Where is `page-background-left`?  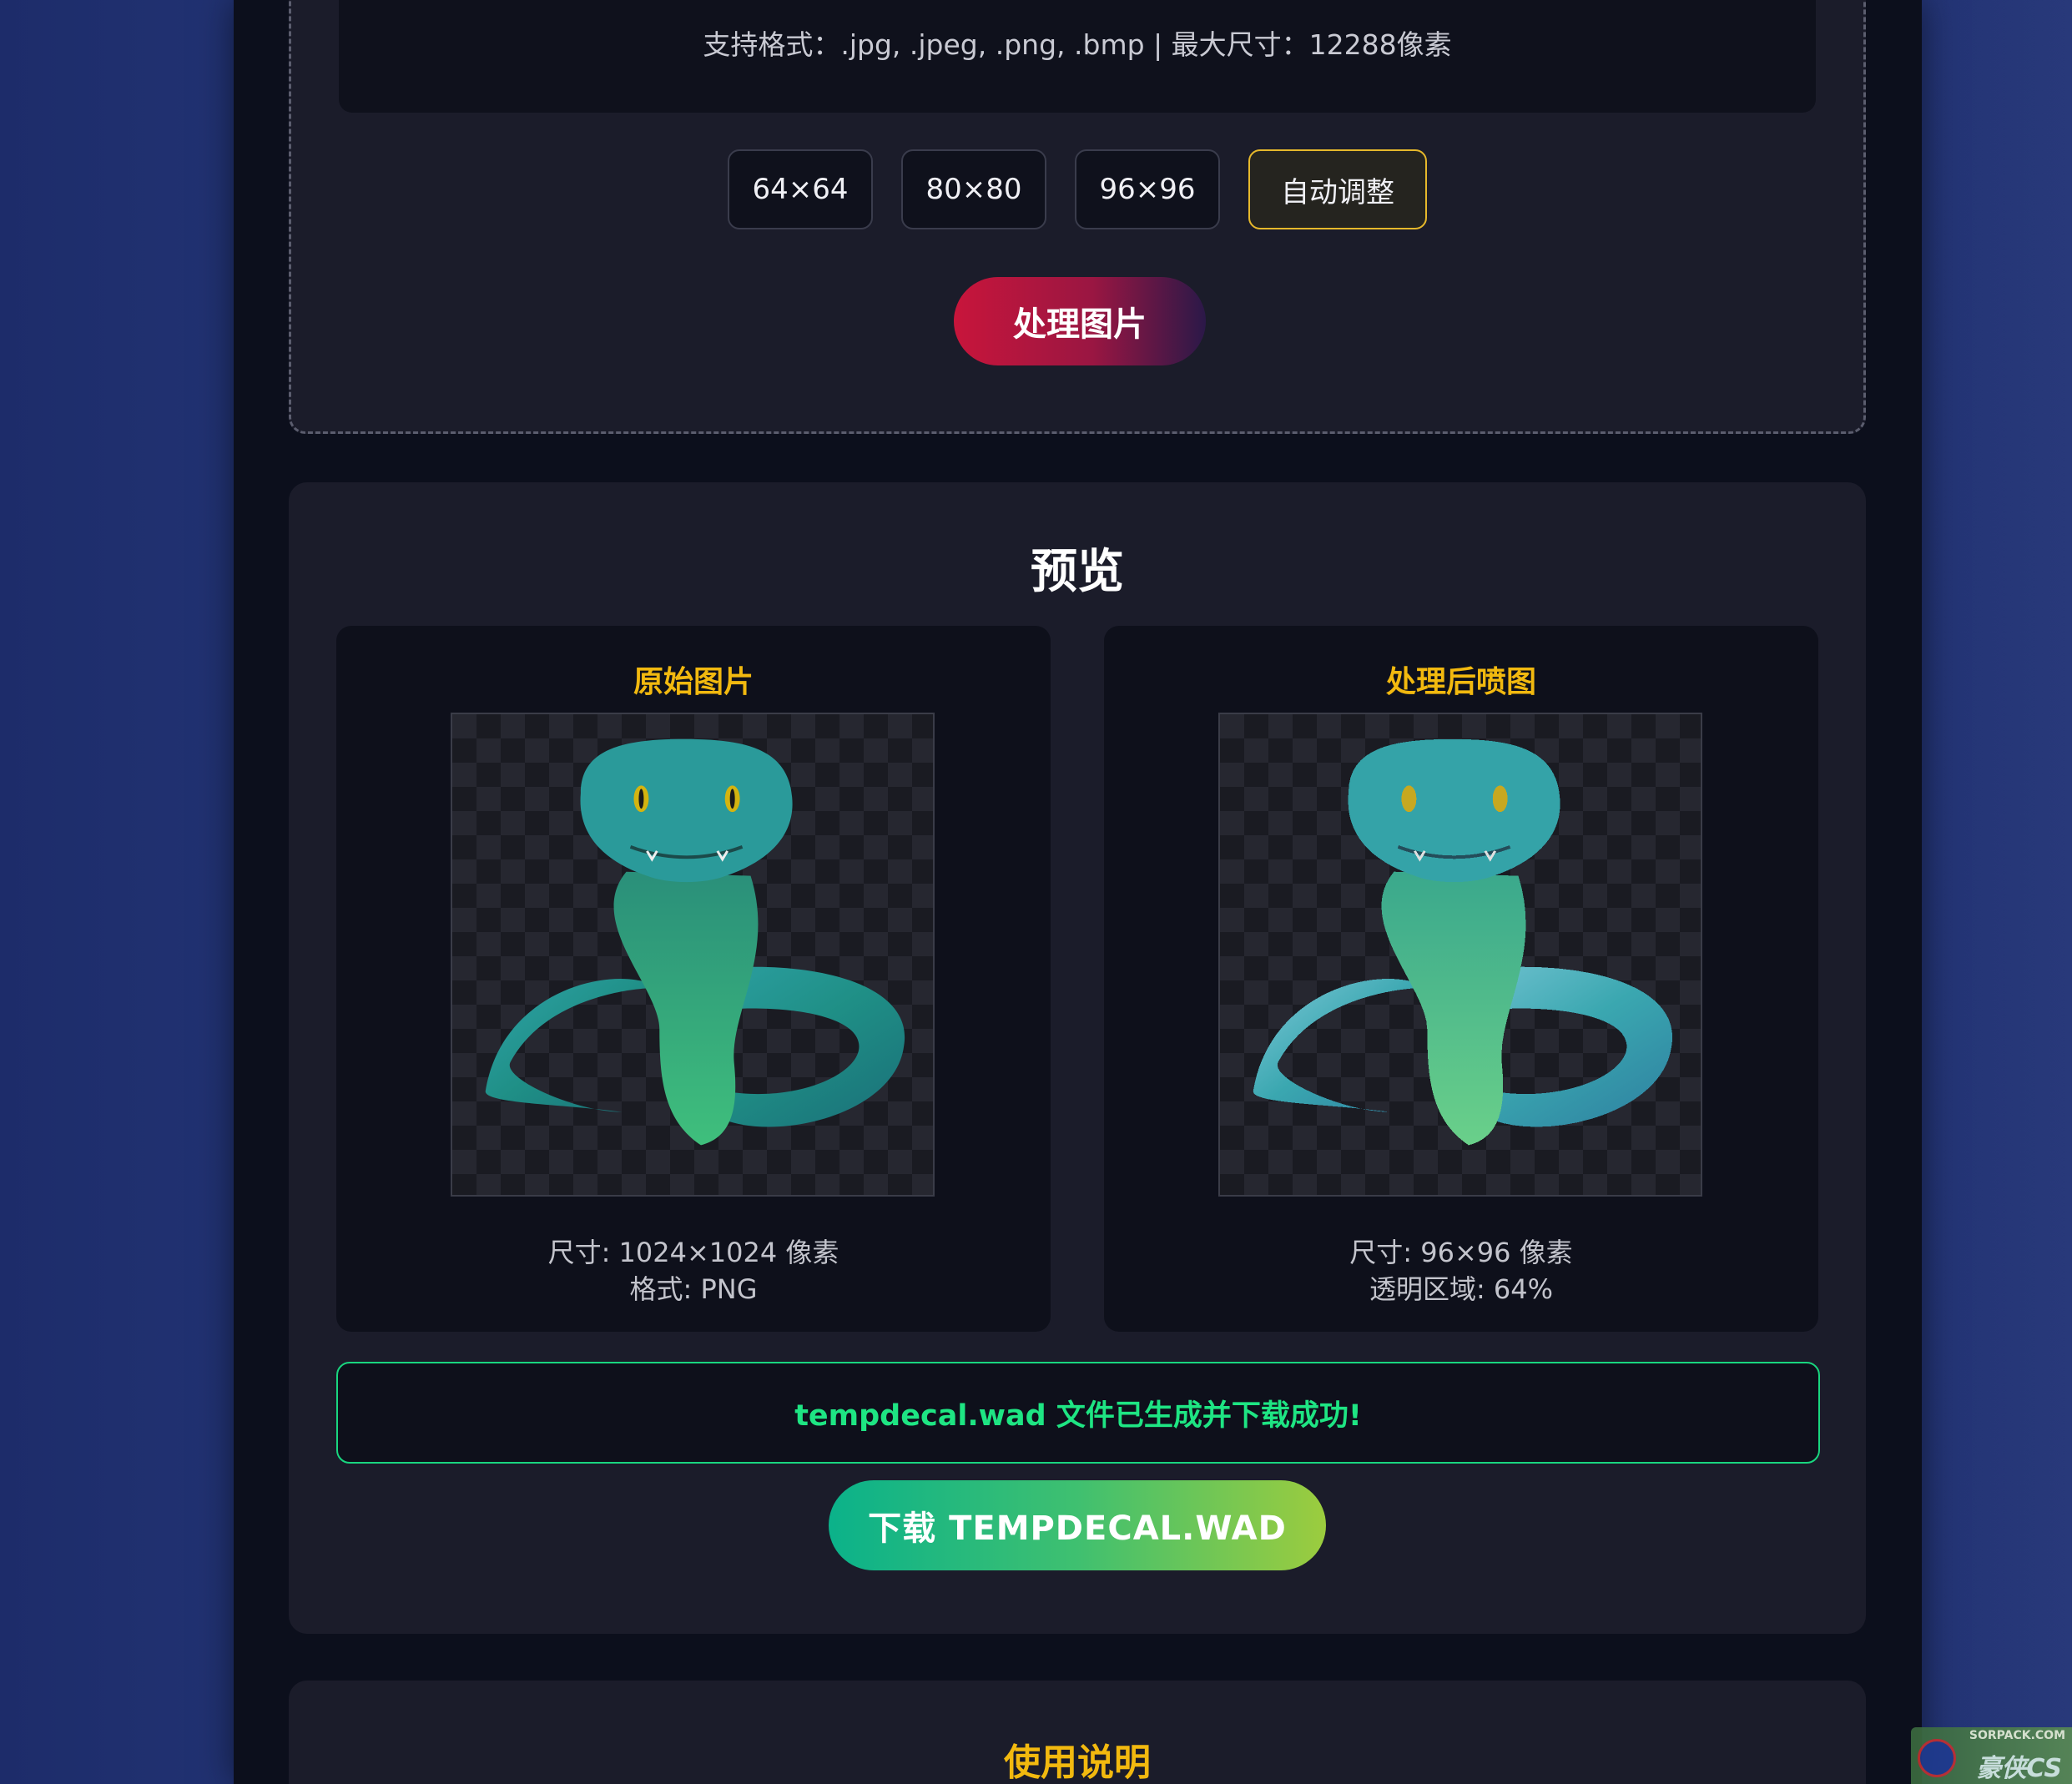 page-background-left is located at coordinates (117, 892).